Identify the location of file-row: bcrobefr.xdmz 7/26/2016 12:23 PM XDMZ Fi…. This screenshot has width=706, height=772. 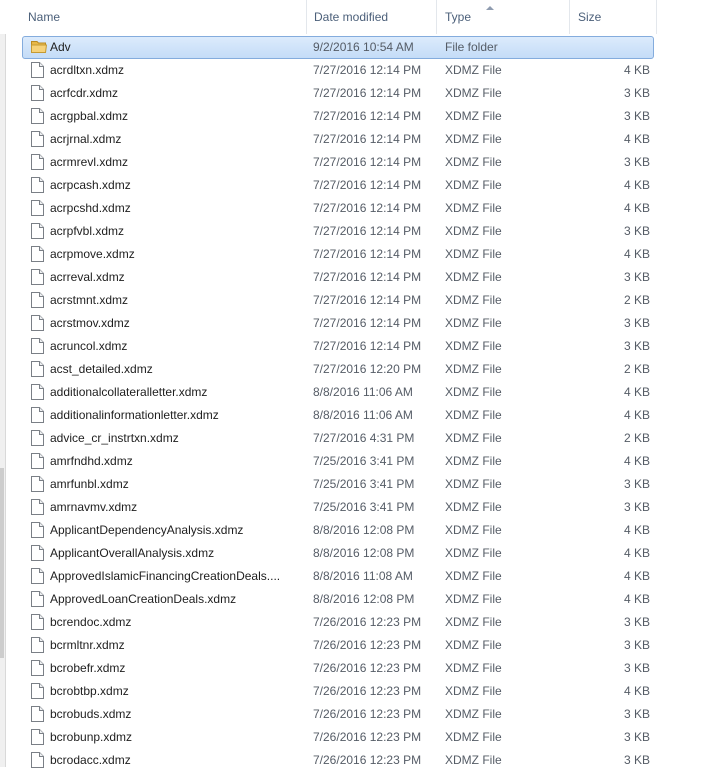
(338, 668).